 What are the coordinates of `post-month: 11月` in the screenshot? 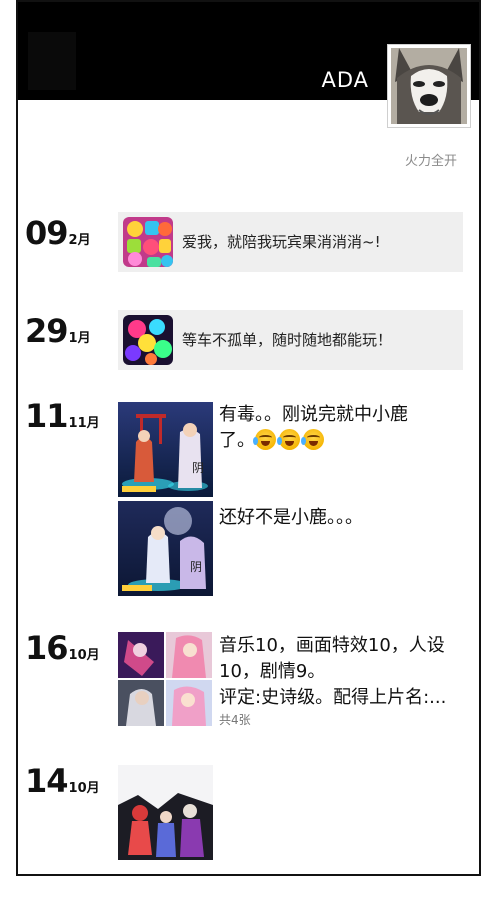 It's located at (84, 423).